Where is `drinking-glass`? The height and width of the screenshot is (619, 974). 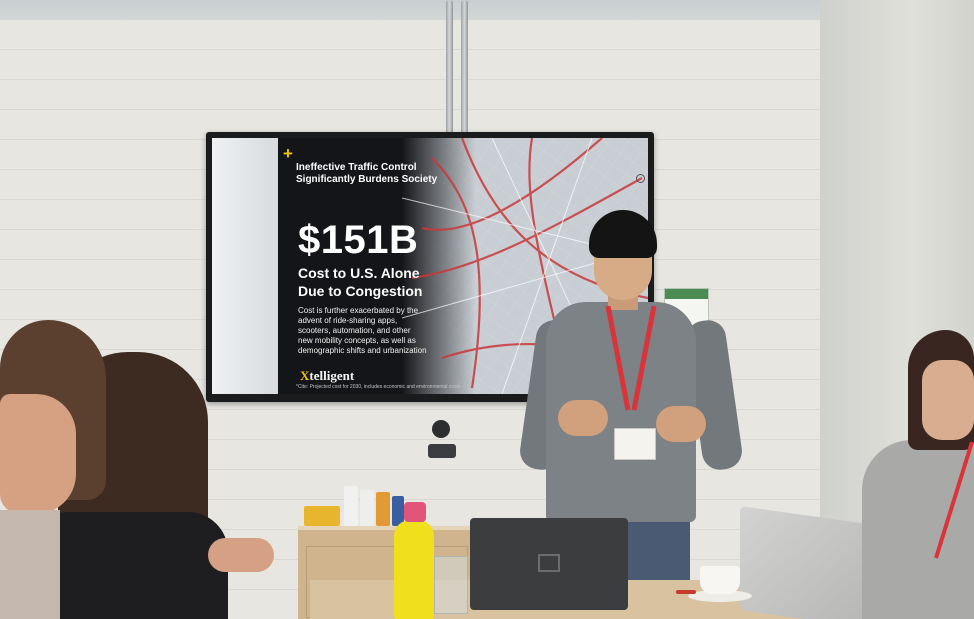
drinking-glass is located at coordinates (451, 585).